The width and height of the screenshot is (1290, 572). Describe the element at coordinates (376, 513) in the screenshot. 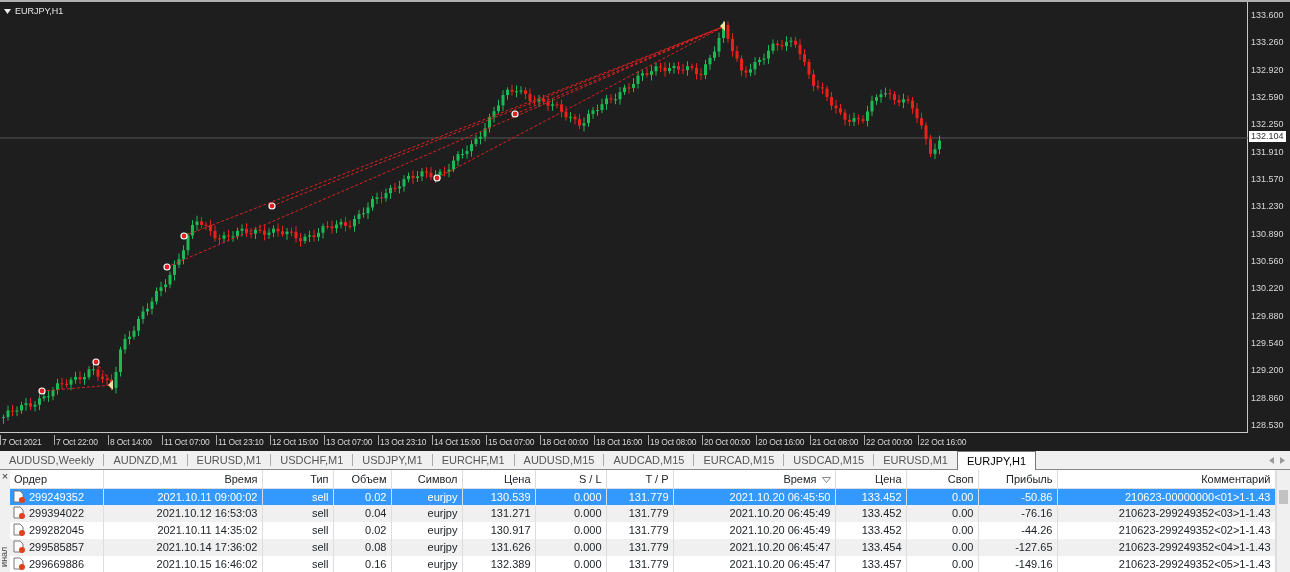

I see `table-cell: 0.04` at that location.